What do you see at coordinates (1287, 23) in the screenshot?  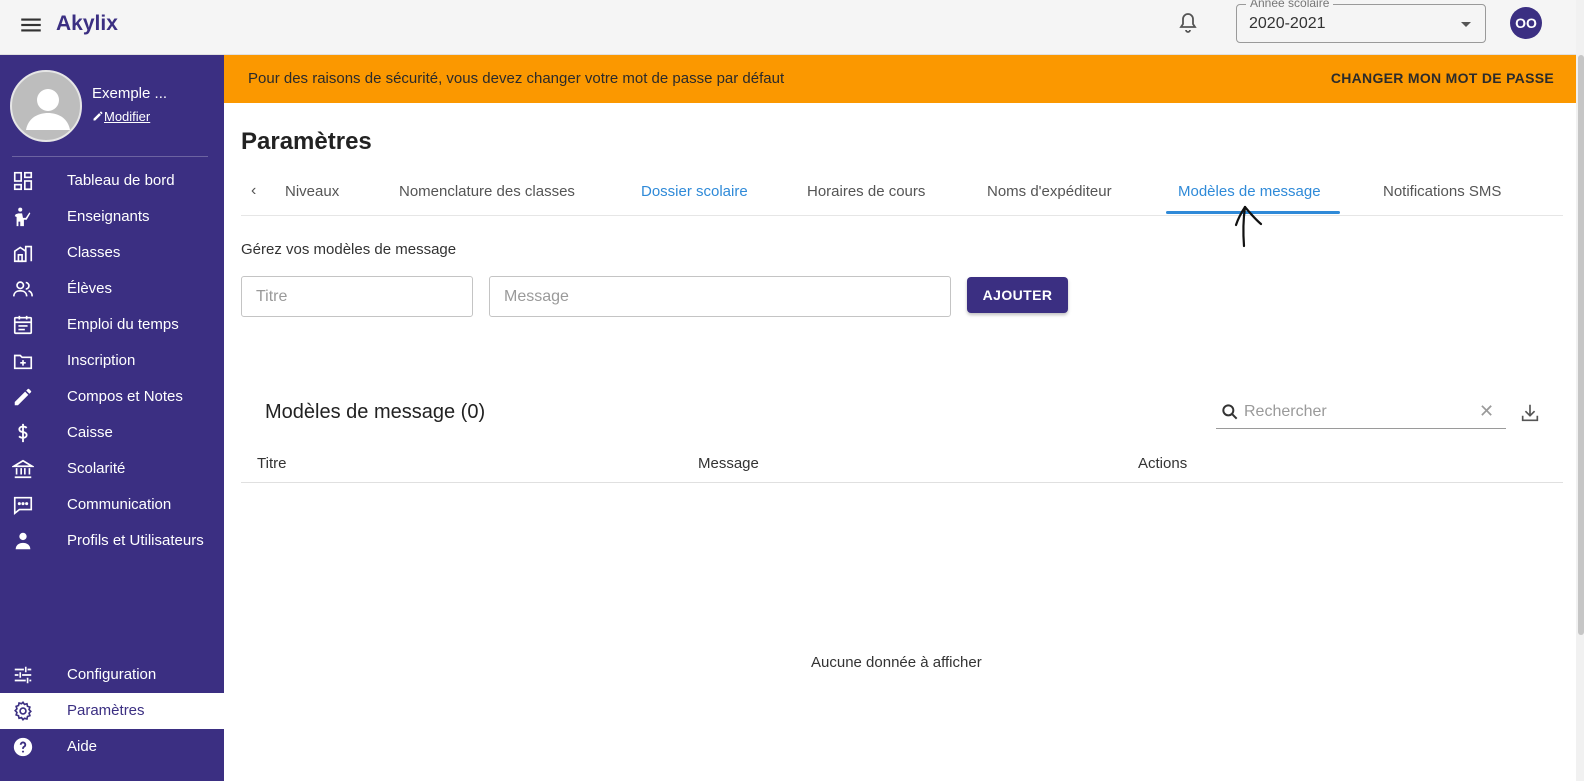 I see `school-year-value: 2020-2021` at bounding box center [1287, 23].